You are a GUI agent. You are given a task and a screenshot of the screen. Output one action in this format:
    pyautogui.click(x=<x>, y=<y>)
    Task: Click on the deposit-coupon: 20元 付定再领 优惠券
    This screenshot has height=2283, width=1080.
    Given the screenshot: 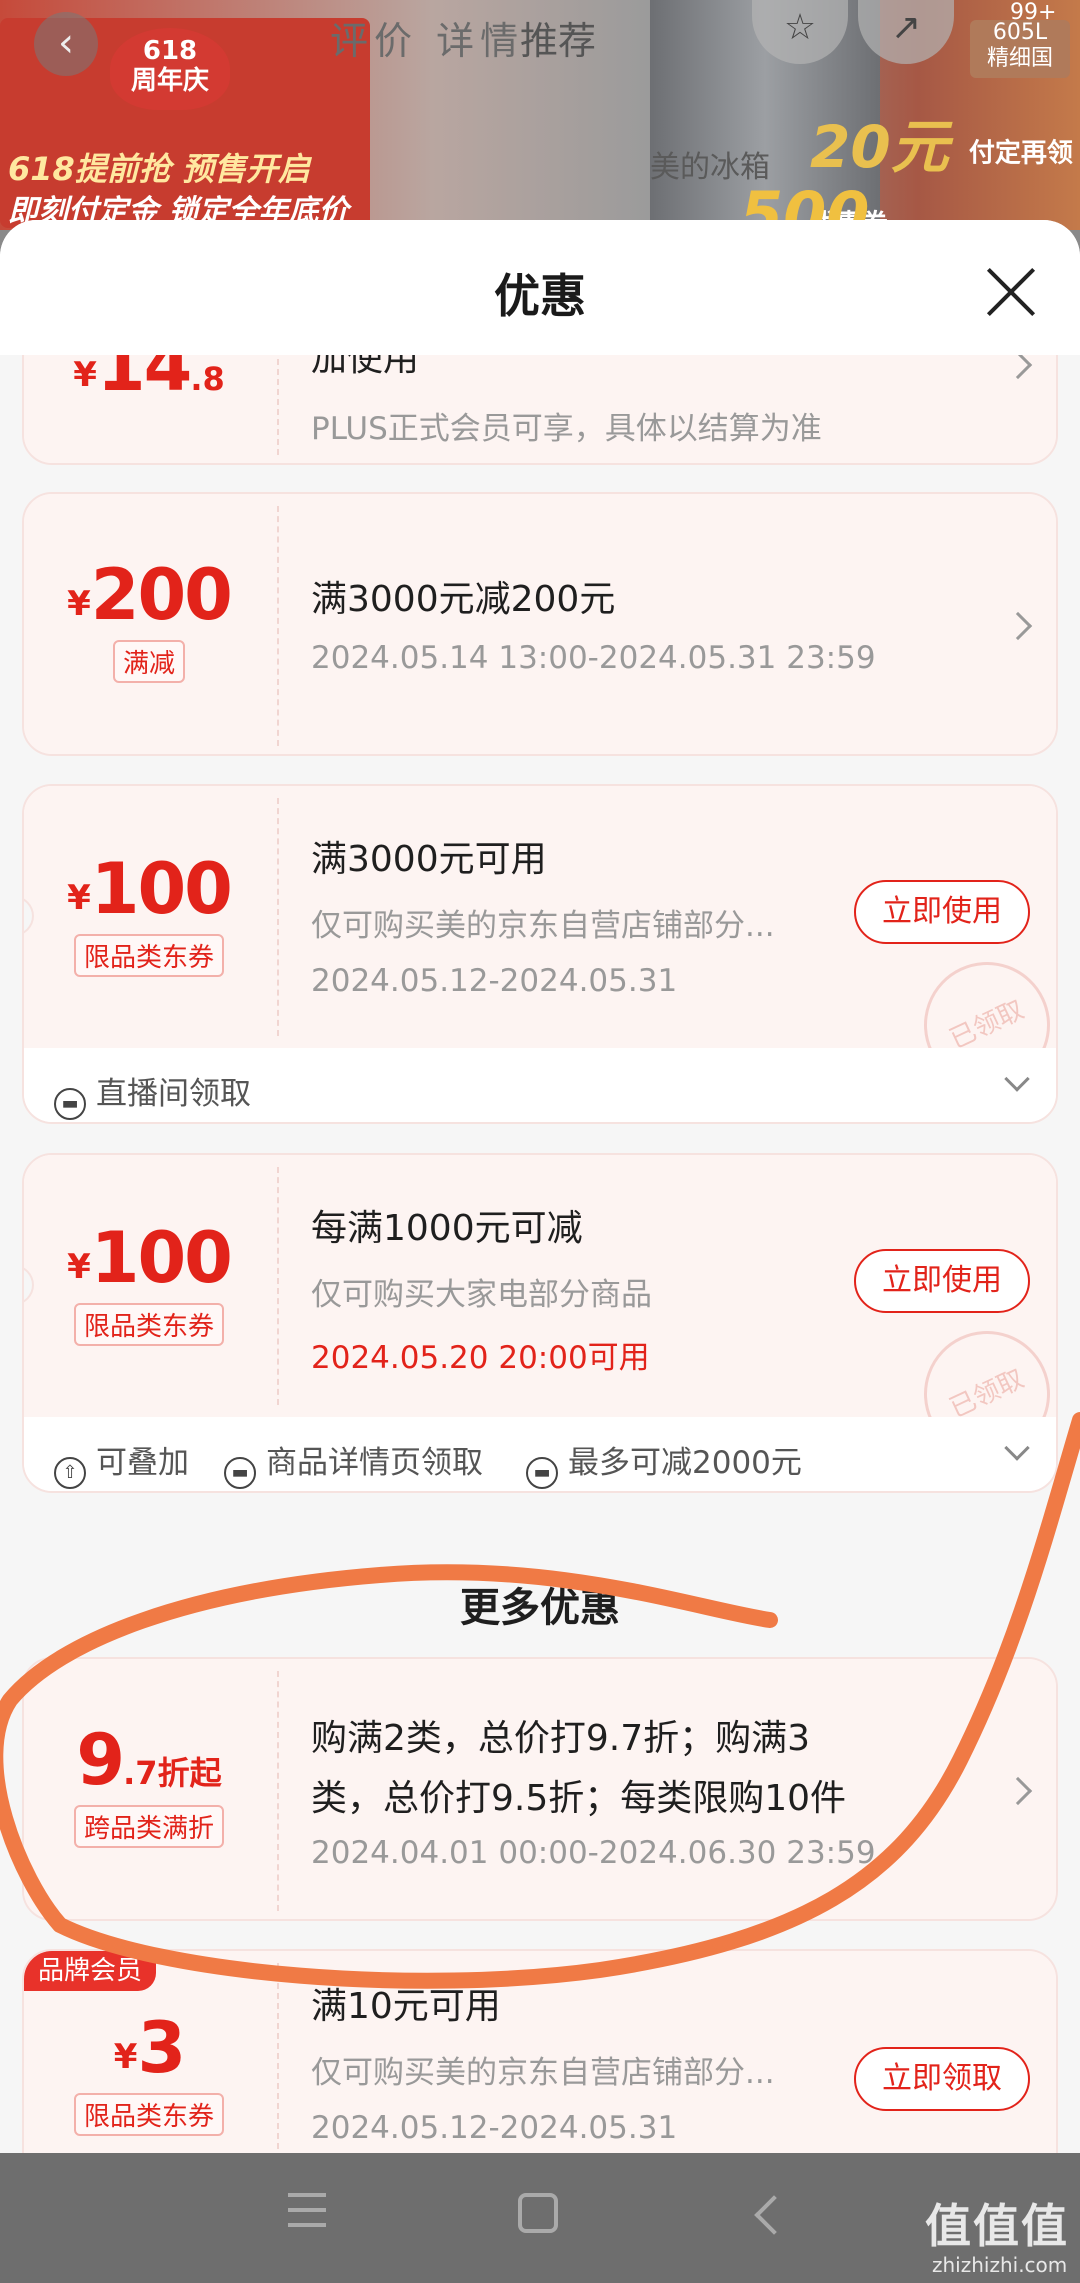 What is the action you would take?
    pyautogui.click(x=945, y=165)
    